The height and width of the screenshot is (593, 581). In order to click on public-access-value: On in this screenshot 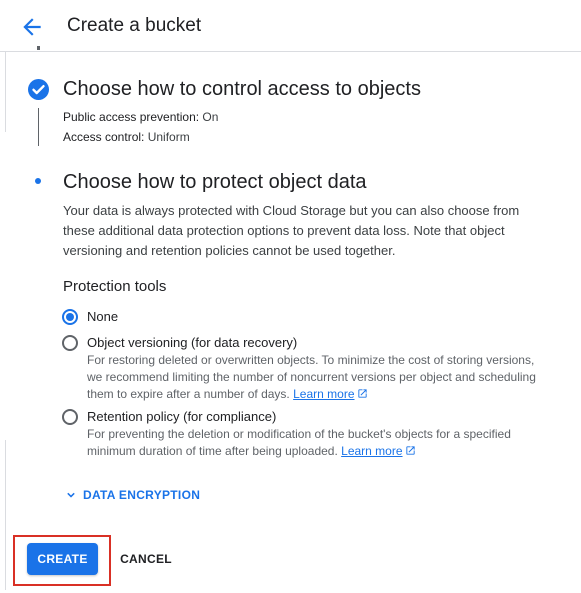, I will do `click(210, 117)`.